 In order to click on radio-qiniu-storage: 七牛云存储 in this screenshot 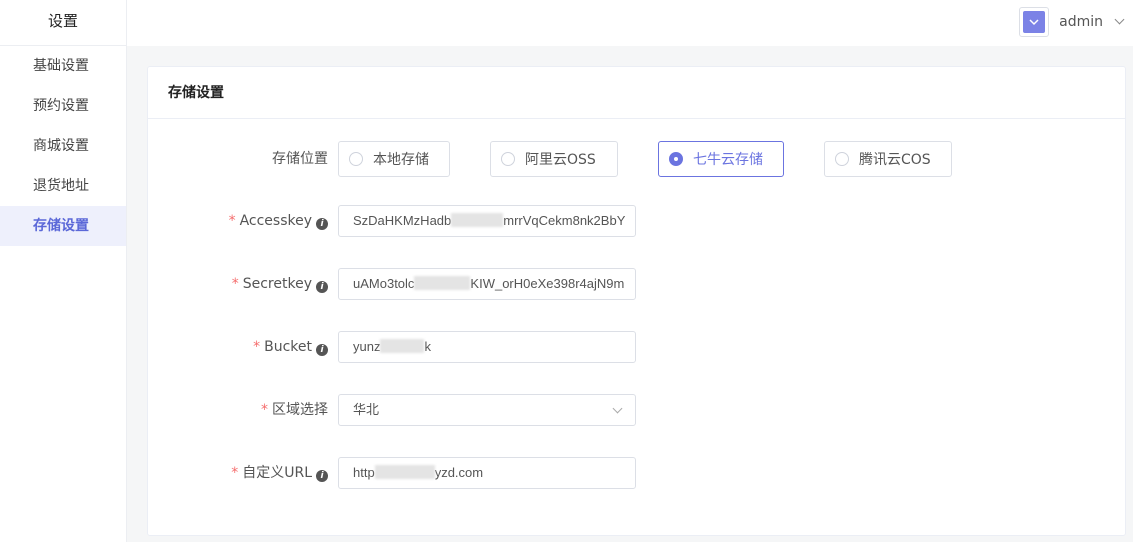, I will do `click(721, 159)`.